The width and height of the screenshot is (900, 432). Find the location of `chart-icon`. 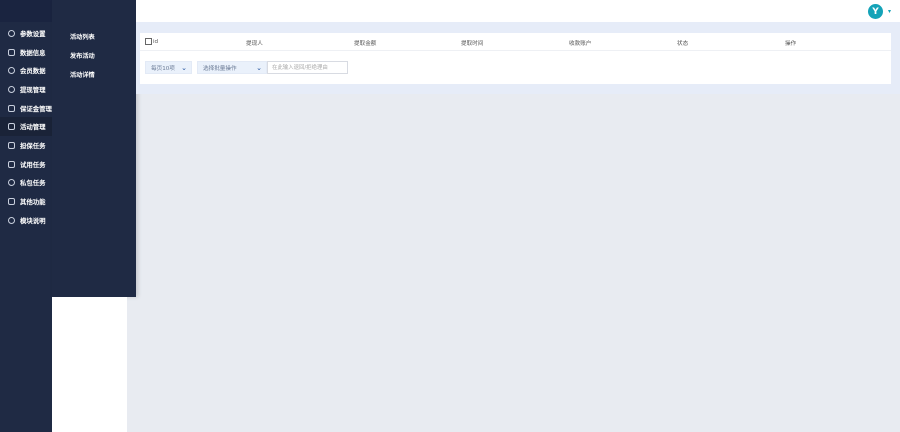

chart-icon is located at coordinates (11, 52).